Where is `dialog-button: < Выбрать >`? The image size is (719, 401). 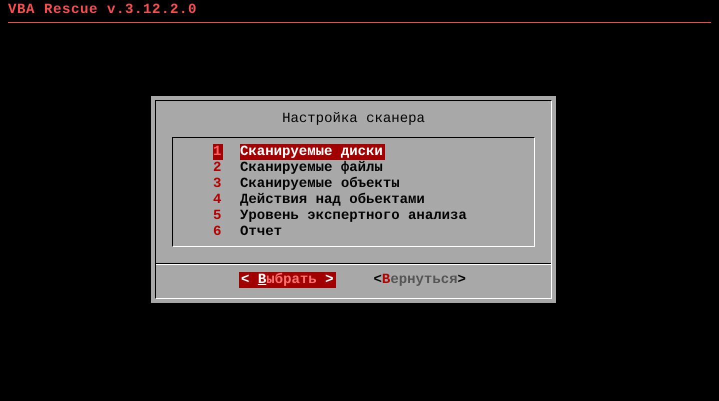 dialog-button: < Выбрать > is located at coordinates (287, 280).